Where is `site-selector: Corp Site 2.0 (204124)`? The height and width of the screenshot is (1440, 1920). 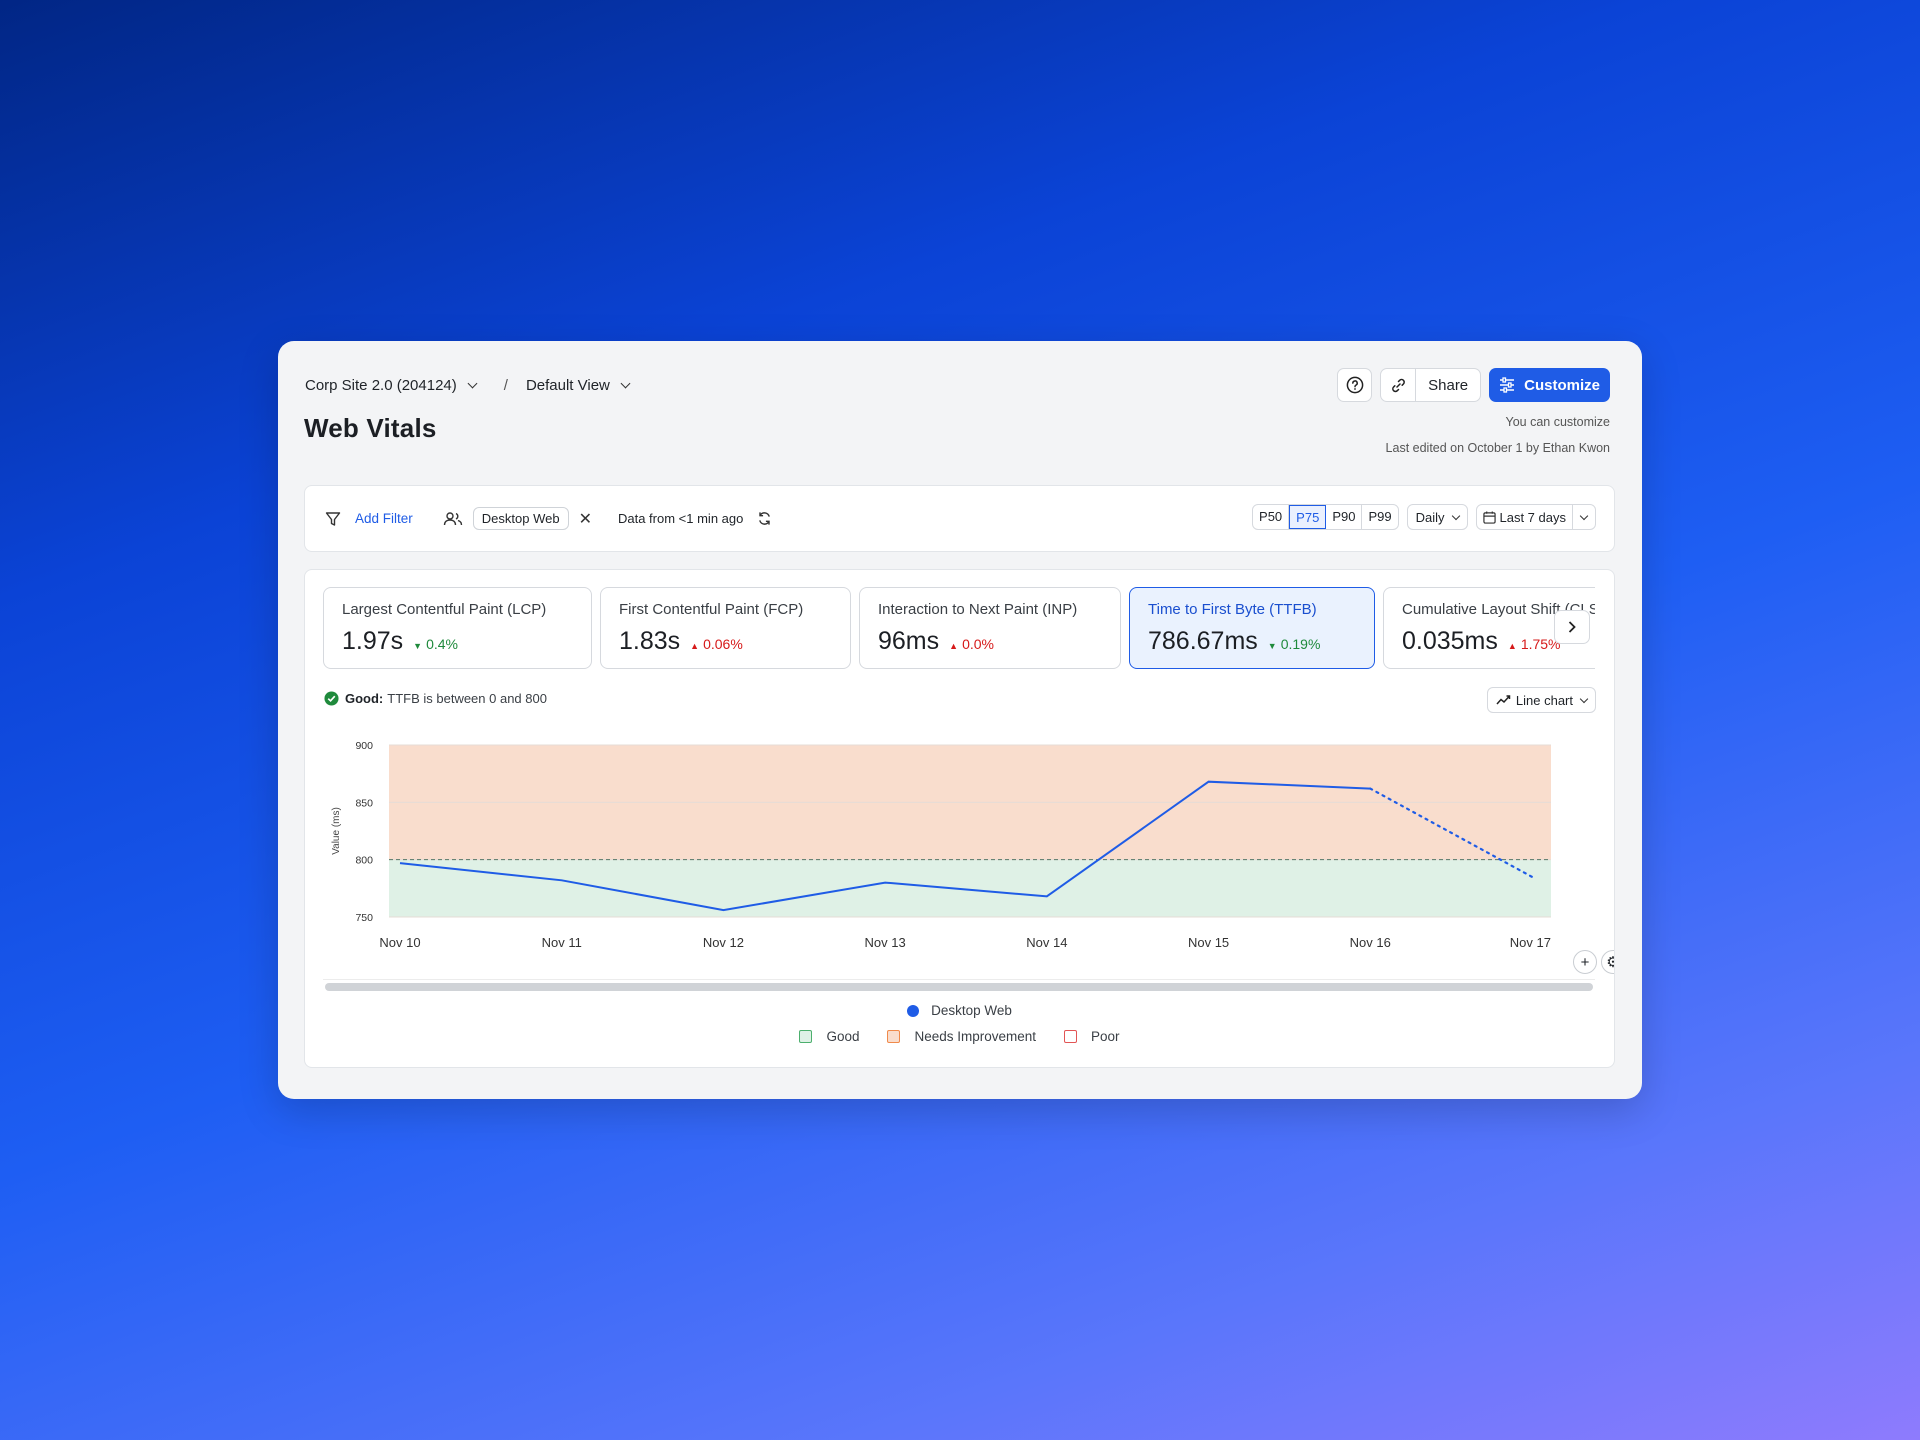
site-selector: Corp Site 2.0 (204124) is located at coordinates (391, 385).